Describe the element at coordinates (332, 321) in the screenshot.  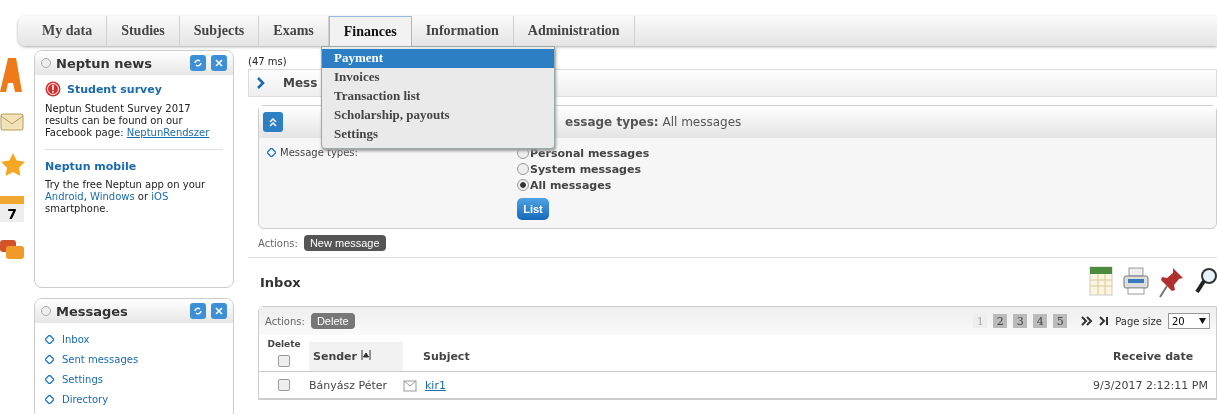
I see `delete-button: Delete` at that location.